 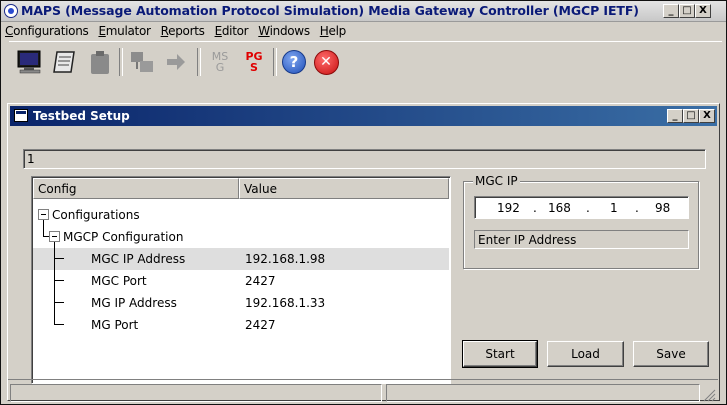 I want to click on ip-hint-text: Enter IP Address, so click(x=527, y=240).